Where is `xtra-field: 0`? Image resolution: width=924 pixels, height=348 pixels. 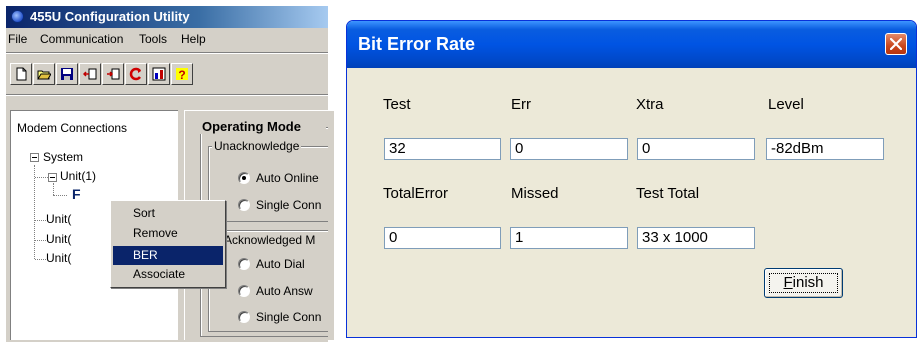 xtra-field: 0 is located at coordinates (696, 149).